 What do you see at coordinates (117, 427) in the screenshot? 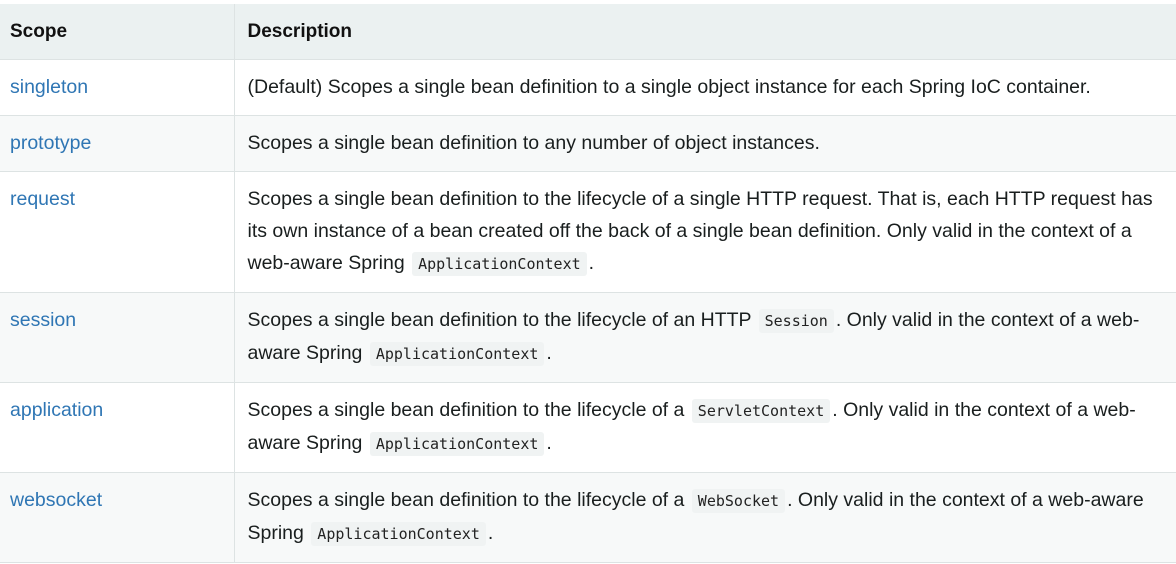
I see `scope-cell: application` at bounding box center [117, 427].